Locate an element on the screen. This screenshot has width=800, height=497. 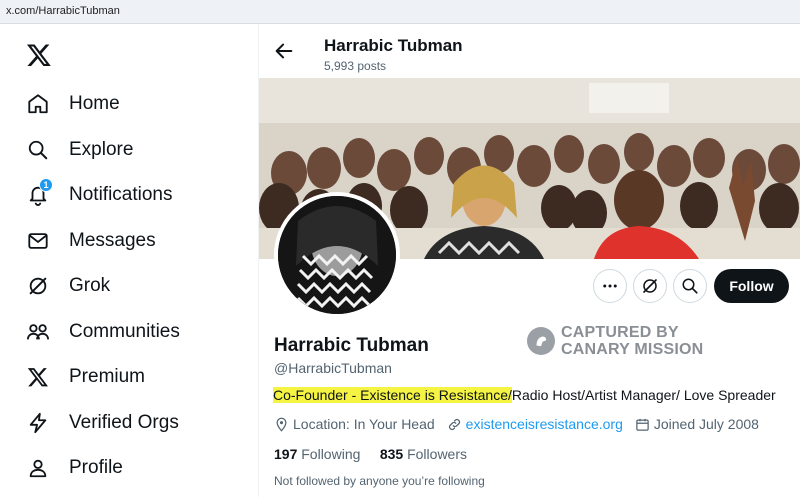
nav-notifications-label: Notifications is located at coordinates (121, 194).